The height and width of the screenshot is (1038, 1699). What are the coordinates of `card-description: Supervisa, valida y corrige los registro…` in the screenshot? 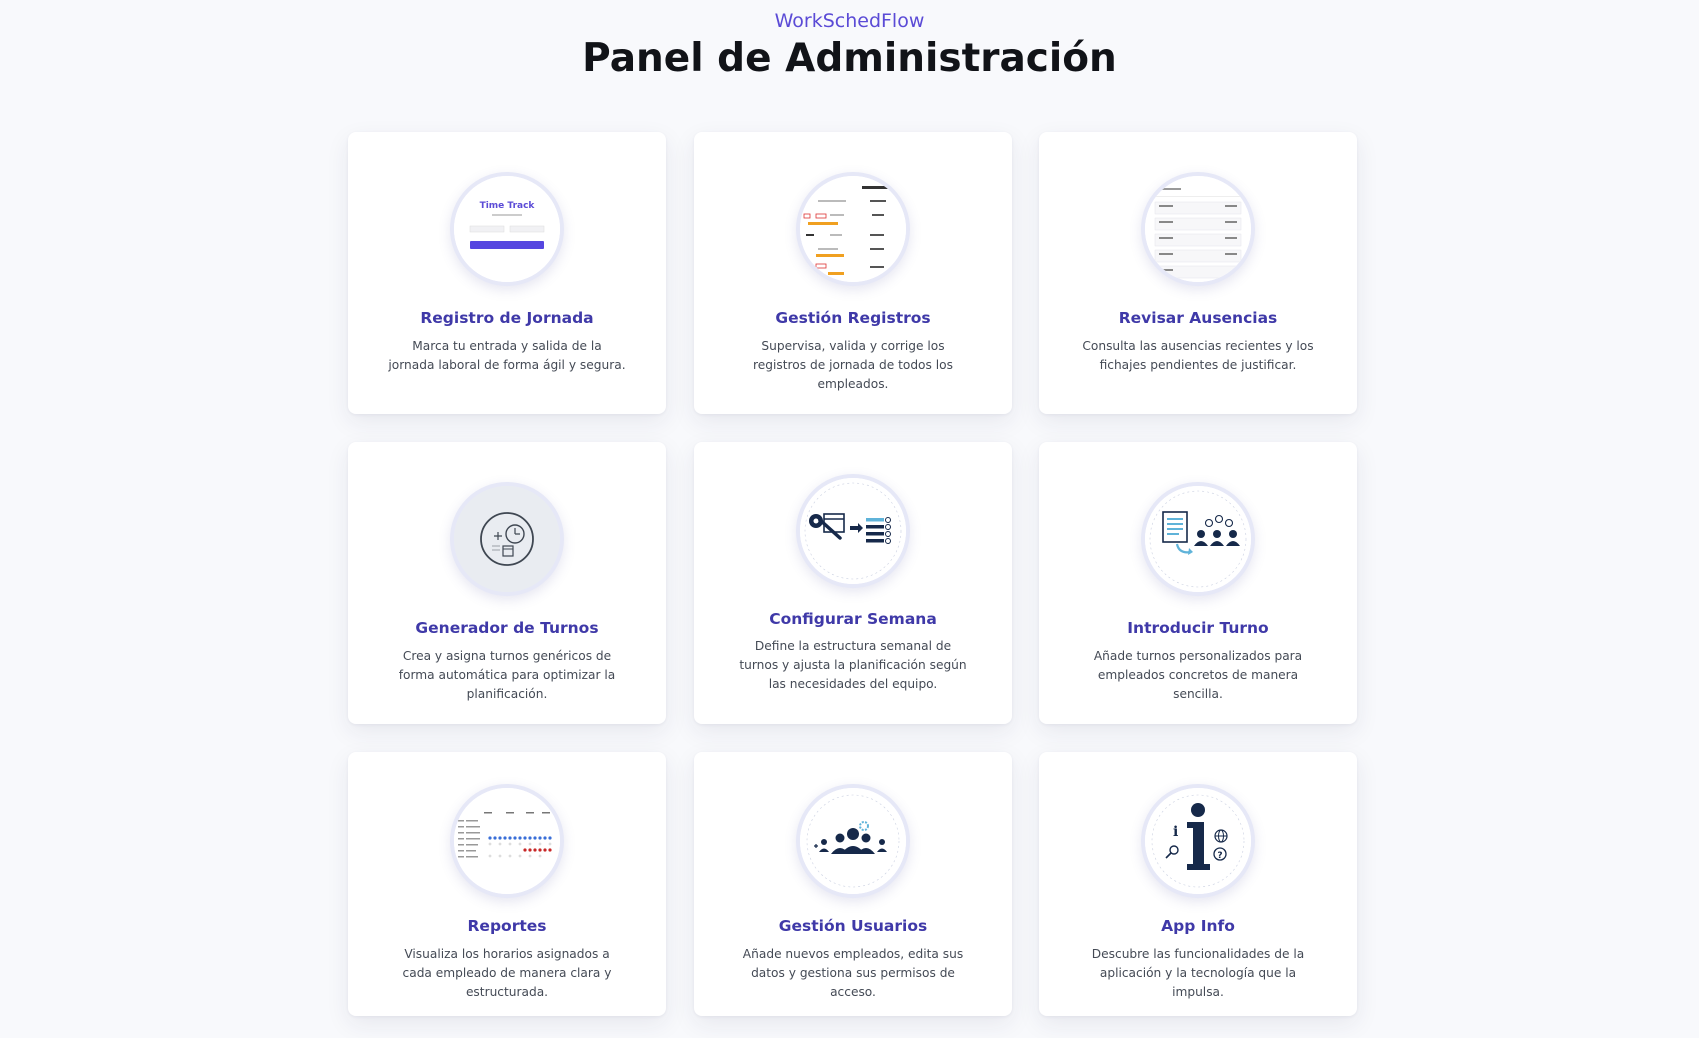 It's located at (853, 365).